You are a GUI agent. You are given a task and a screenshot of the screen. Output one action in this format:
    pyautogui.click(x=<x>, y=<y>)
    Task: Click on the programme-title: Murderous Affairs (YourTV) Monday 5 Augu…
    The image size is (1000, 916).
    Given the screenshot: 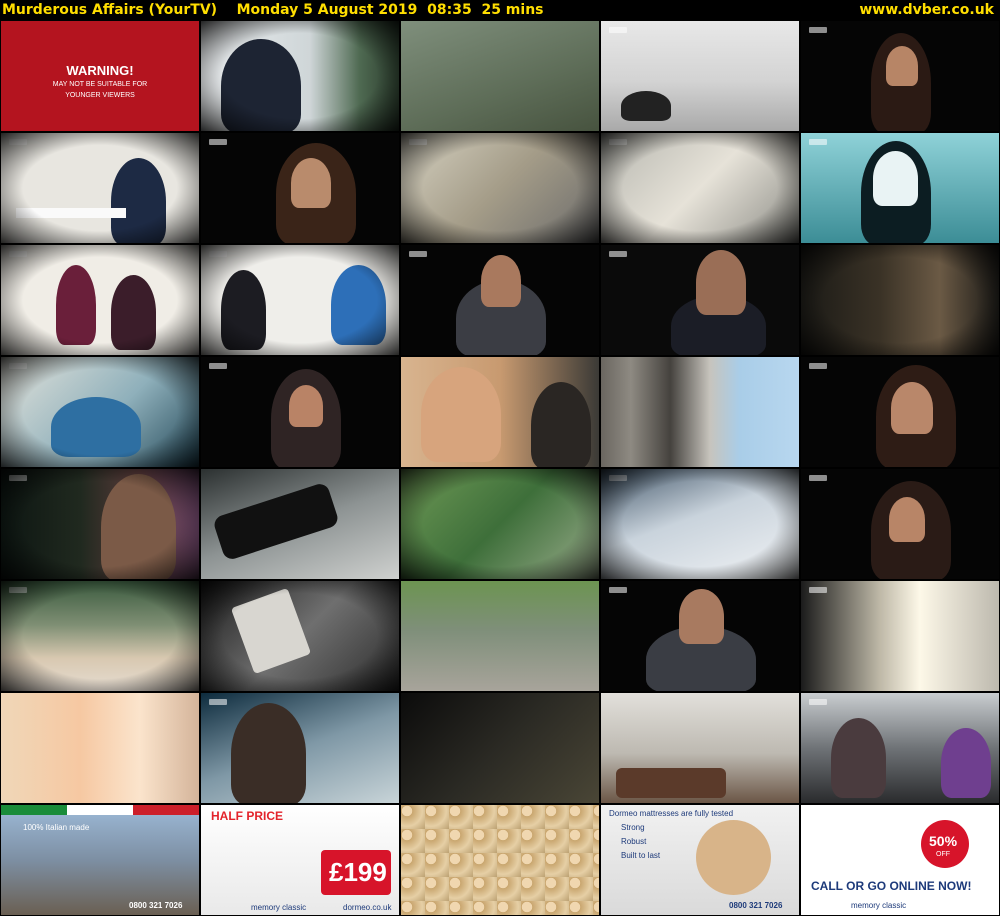 What is the action you would take?
    pyautogui.click(x=273, y=10)
    